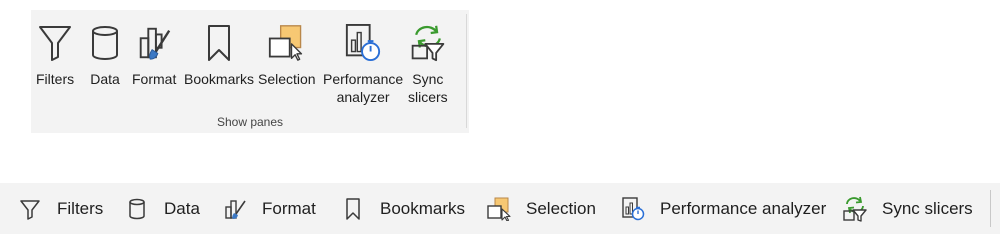  What do you see at coordinates (990, 208) in the screenshot?
I see `bar-end-divider` at bounding box center [990, 208].